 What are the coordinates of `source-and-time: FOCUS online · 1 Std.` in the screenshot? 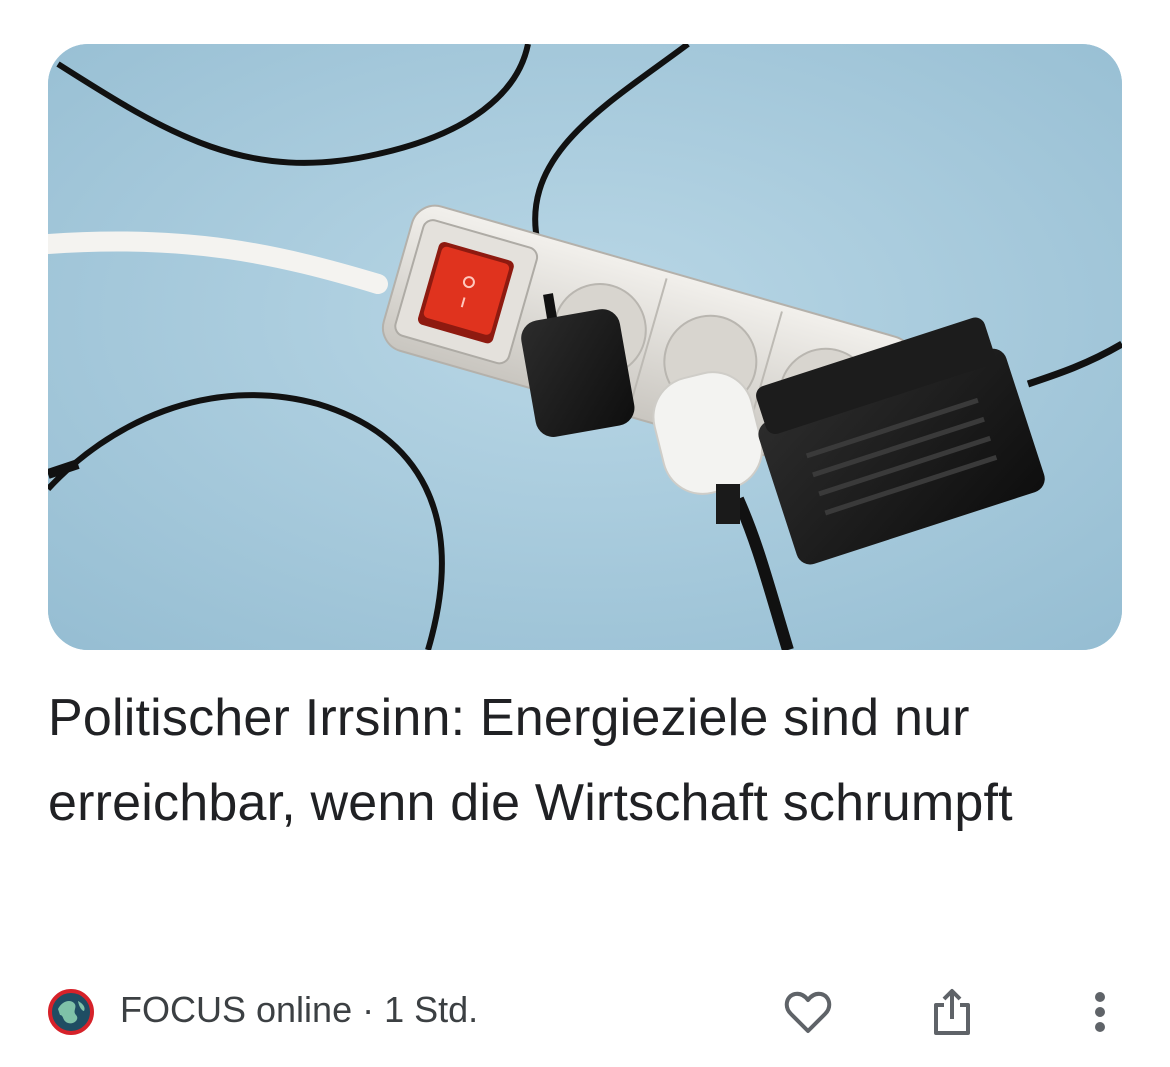 It's located at (299, 1010).